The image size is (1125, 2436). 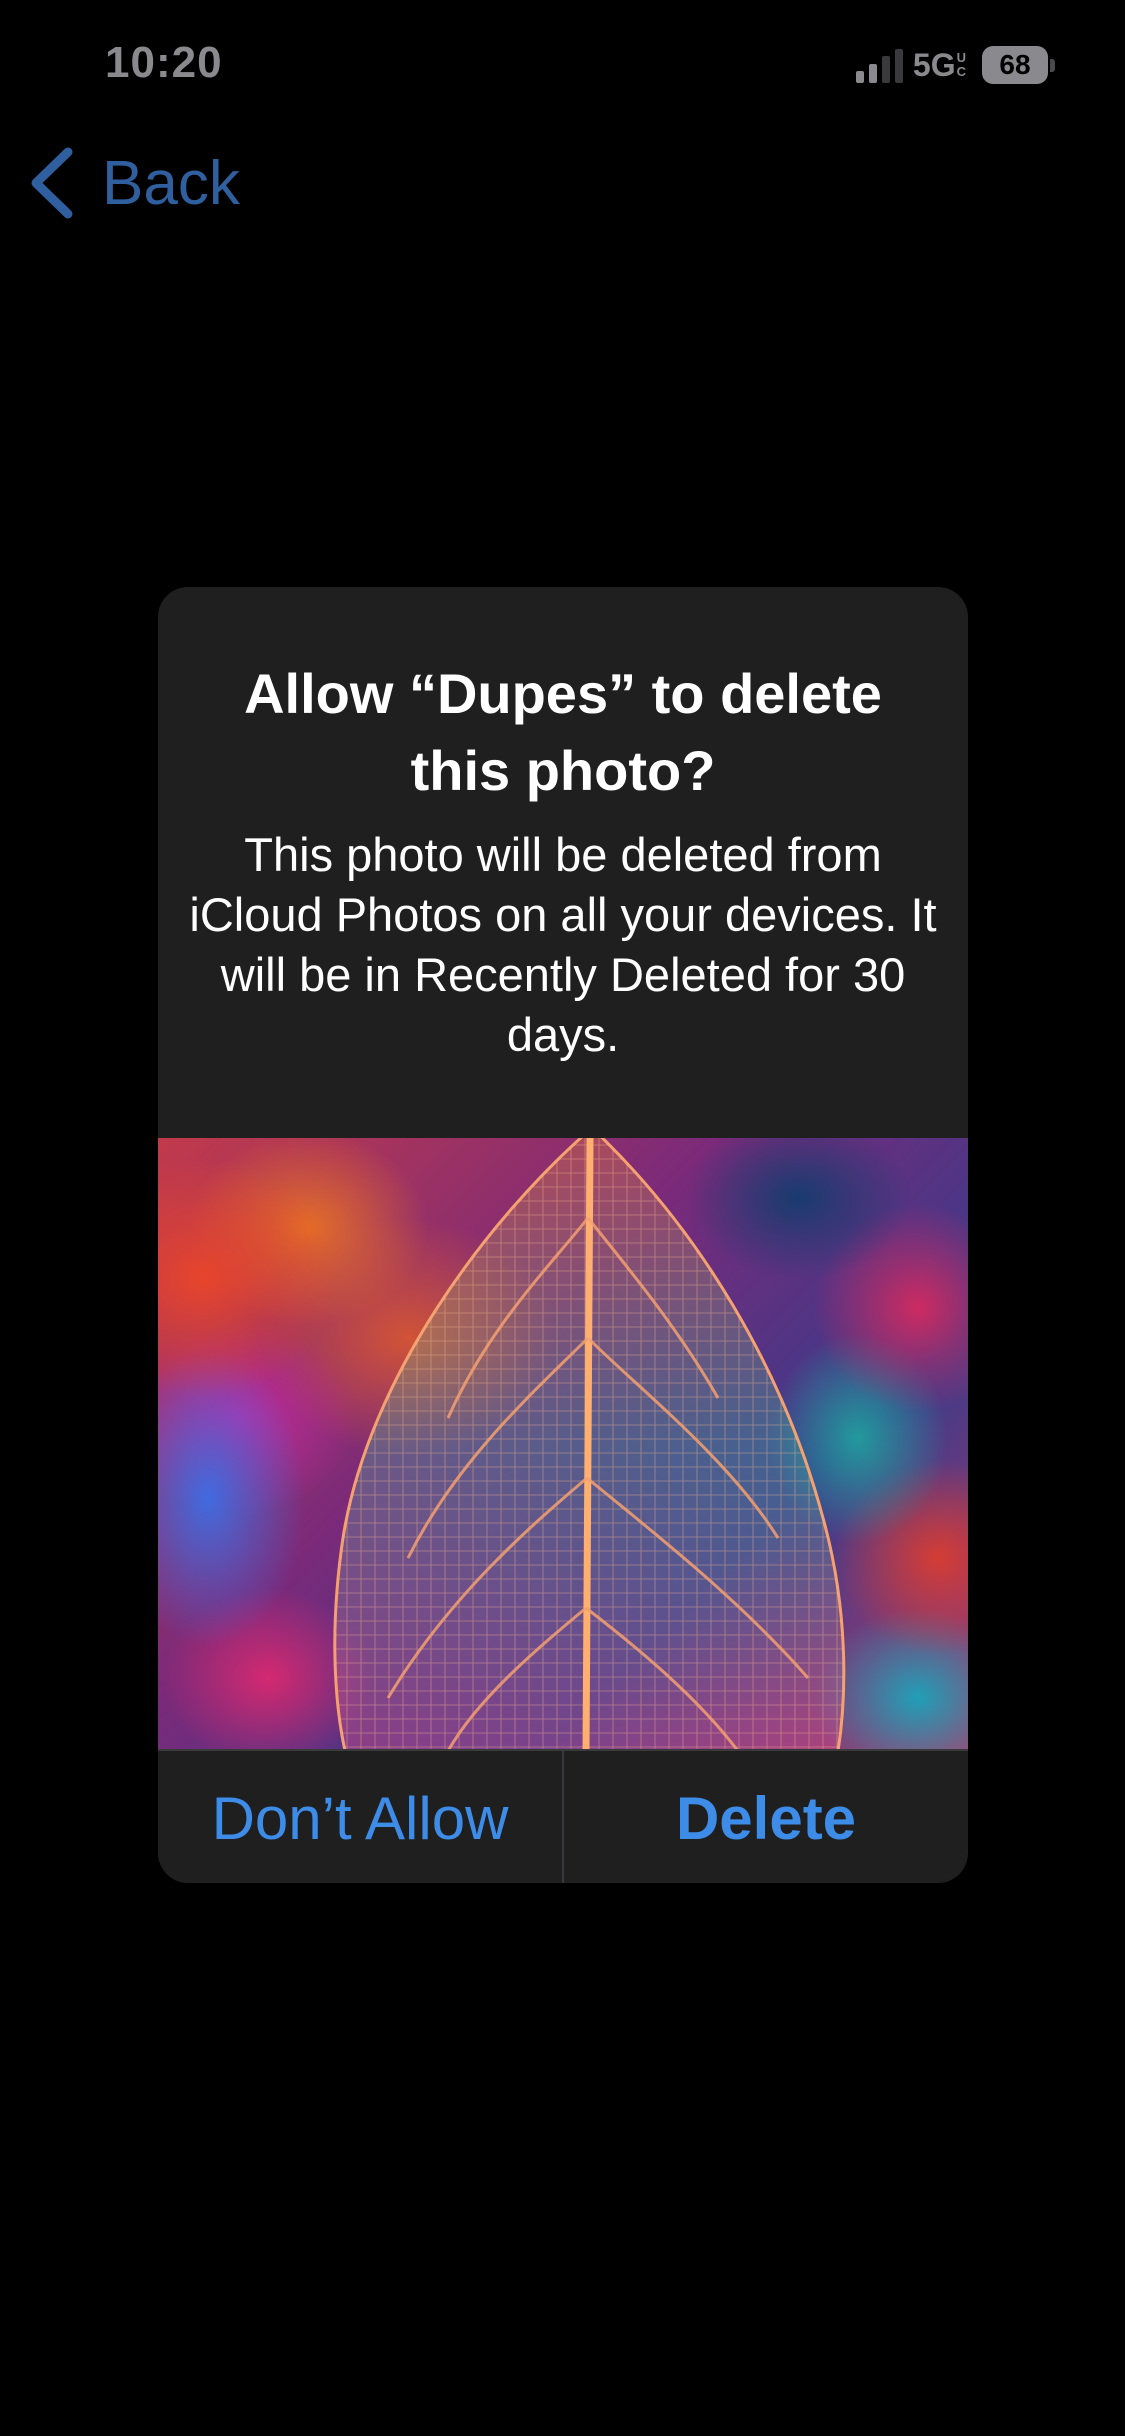 I want to click on cellular-signal-icon, so click(x=879, y=65).